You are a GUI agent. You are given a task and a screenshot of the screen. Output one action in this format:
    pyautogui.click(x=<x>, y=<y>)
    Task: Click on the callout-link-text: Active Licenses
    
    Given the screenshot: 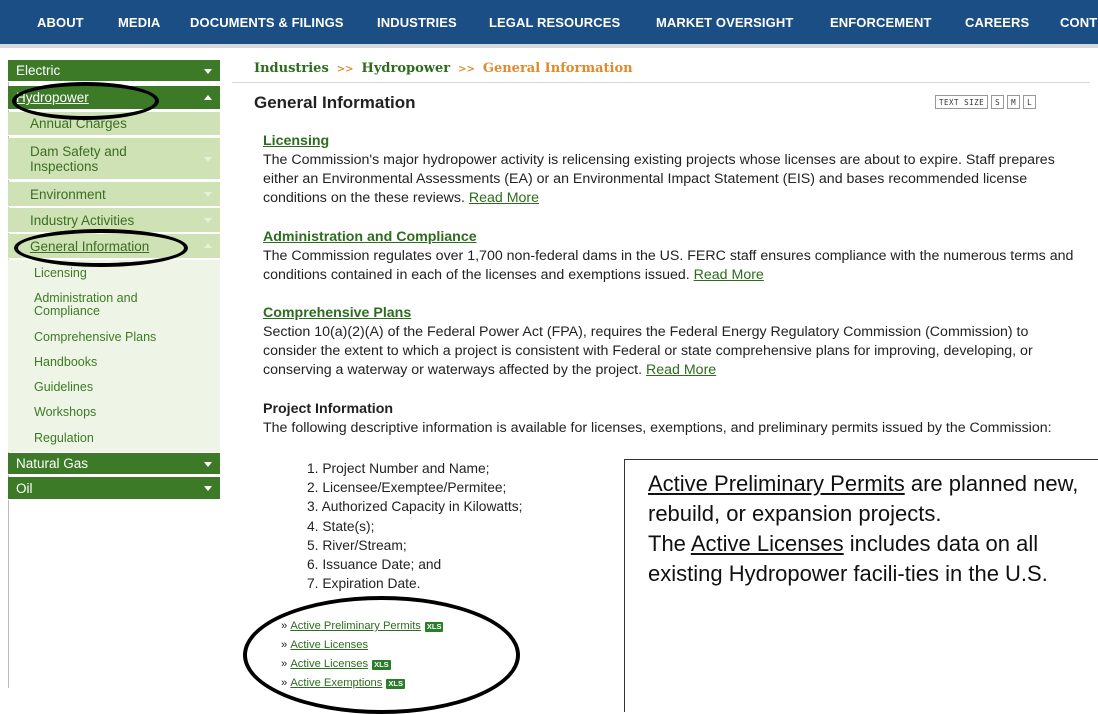 What is the action you would take?
    pyautogui.click(x=767, y=543)
    